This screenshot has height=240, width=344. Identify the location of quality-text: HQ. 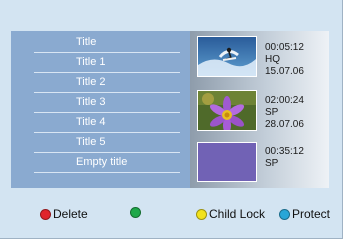
(272, 59).